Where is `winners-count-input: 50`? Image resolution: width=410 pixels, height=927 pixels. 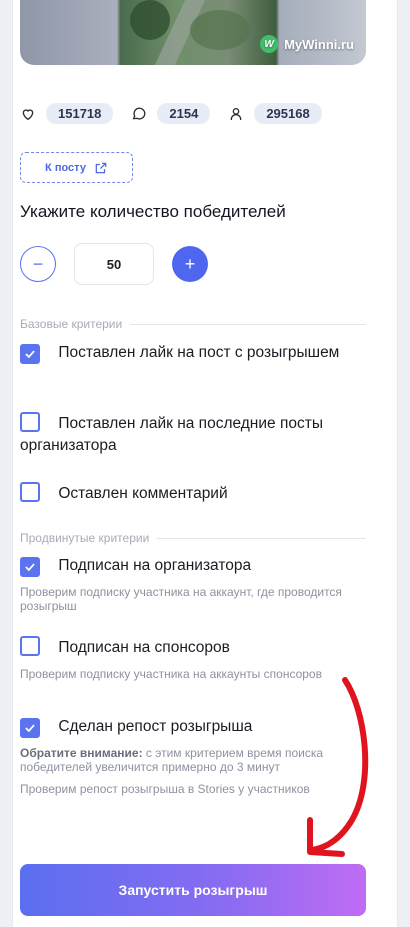
winners-count-input: 50 is located at coordinates (114, 264).